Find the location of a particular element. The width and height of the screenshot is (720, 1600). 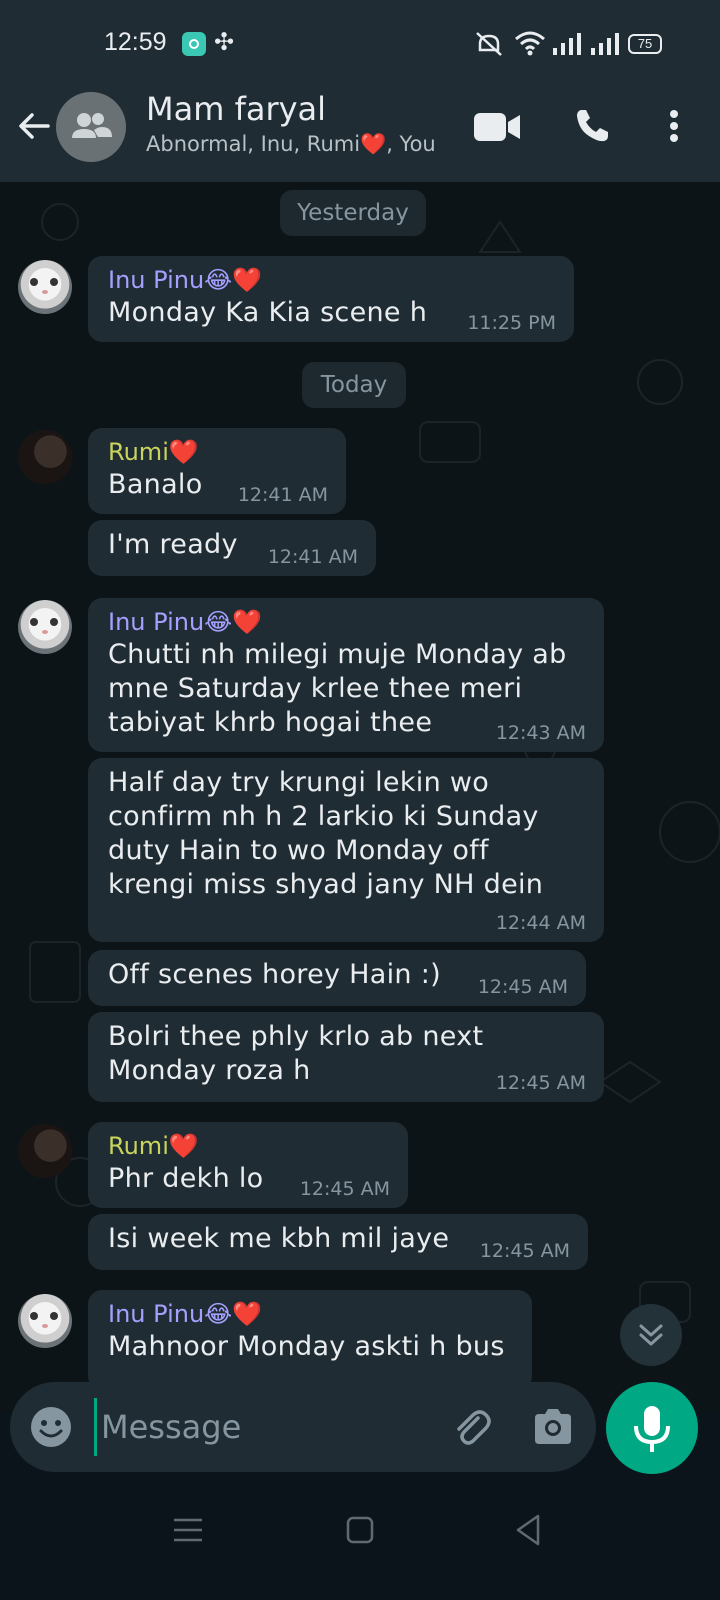

emoji-icon is located at coordinates (51, 1427).